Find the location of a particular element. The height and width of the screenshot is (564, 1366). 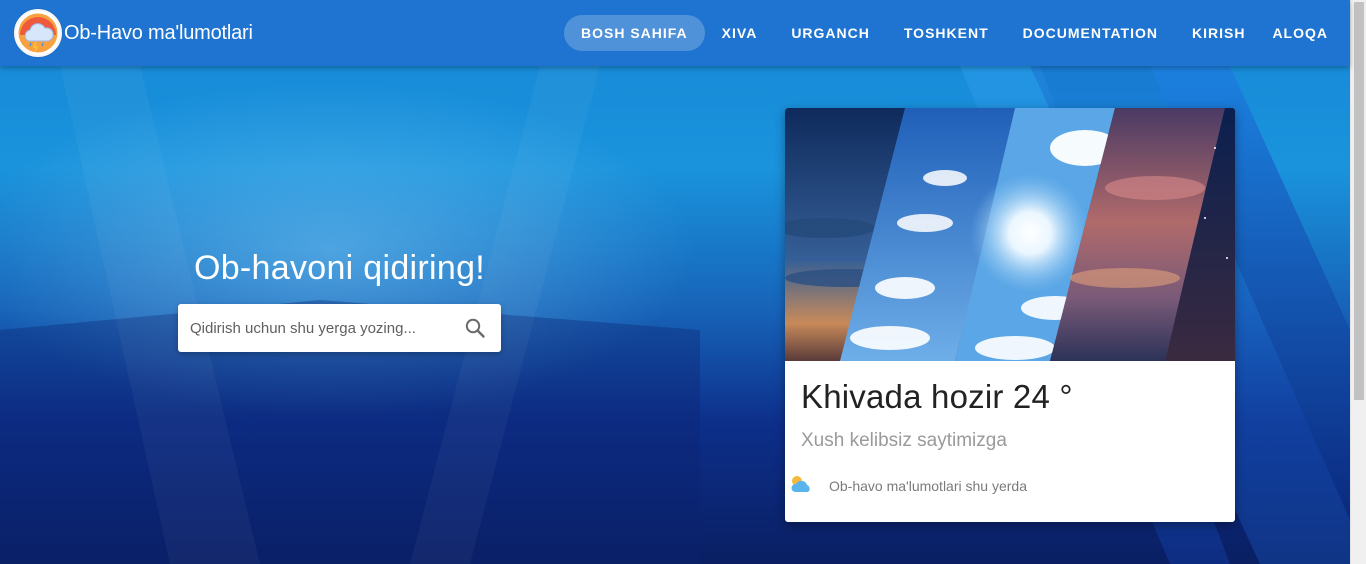

brand-title: Ob-Havo ma'lumotlari is located at coordinates (158, 32).